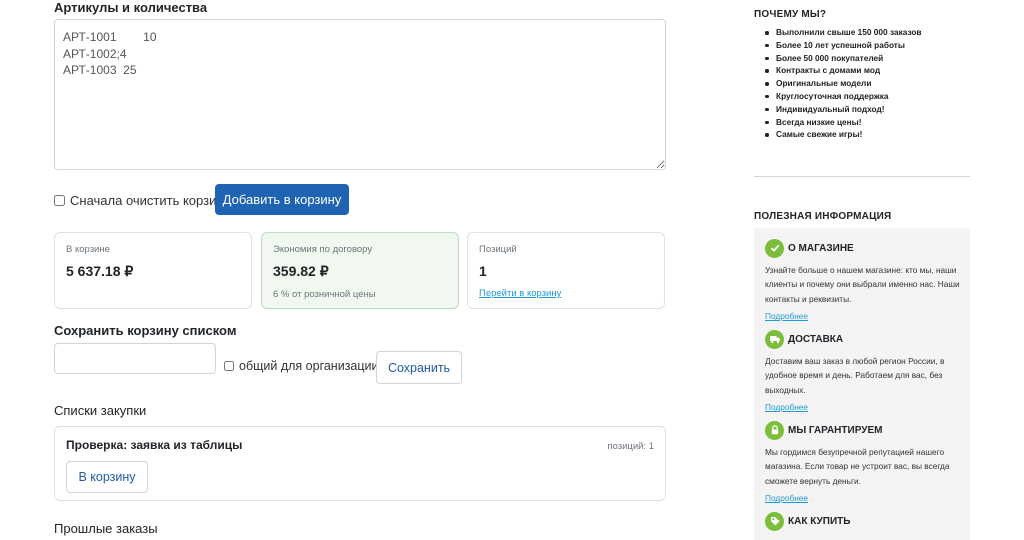 Image resolution: width=1024 pixels, height=540 pixels. What do you see at coordinates (154, 445) in the screenshot?
I see `purchase-list-name: Проверка: заявка из таблицы` at bounding box center [154, 445].